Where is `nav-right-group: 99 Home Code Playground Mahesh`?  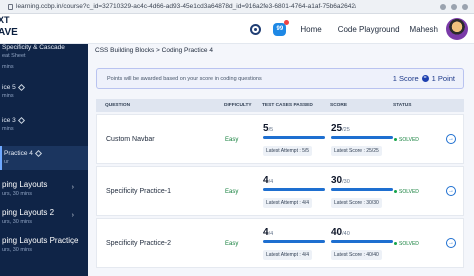
nav-right-group: 99 Home Code Playground Mahesh is located at coordinates (359, 29).